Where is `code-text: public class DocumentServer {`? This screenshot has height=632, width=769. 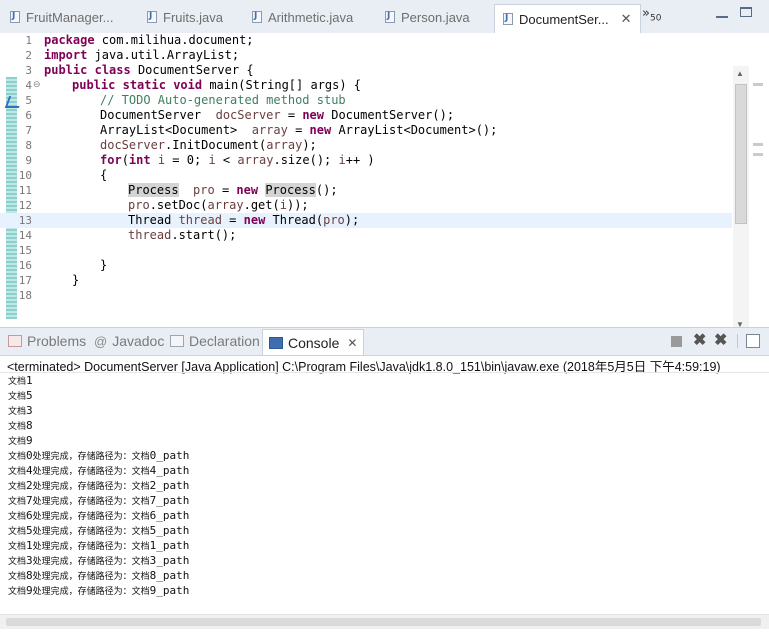 code-text: public class DocumentServer { is located at coordinates (149, 70).